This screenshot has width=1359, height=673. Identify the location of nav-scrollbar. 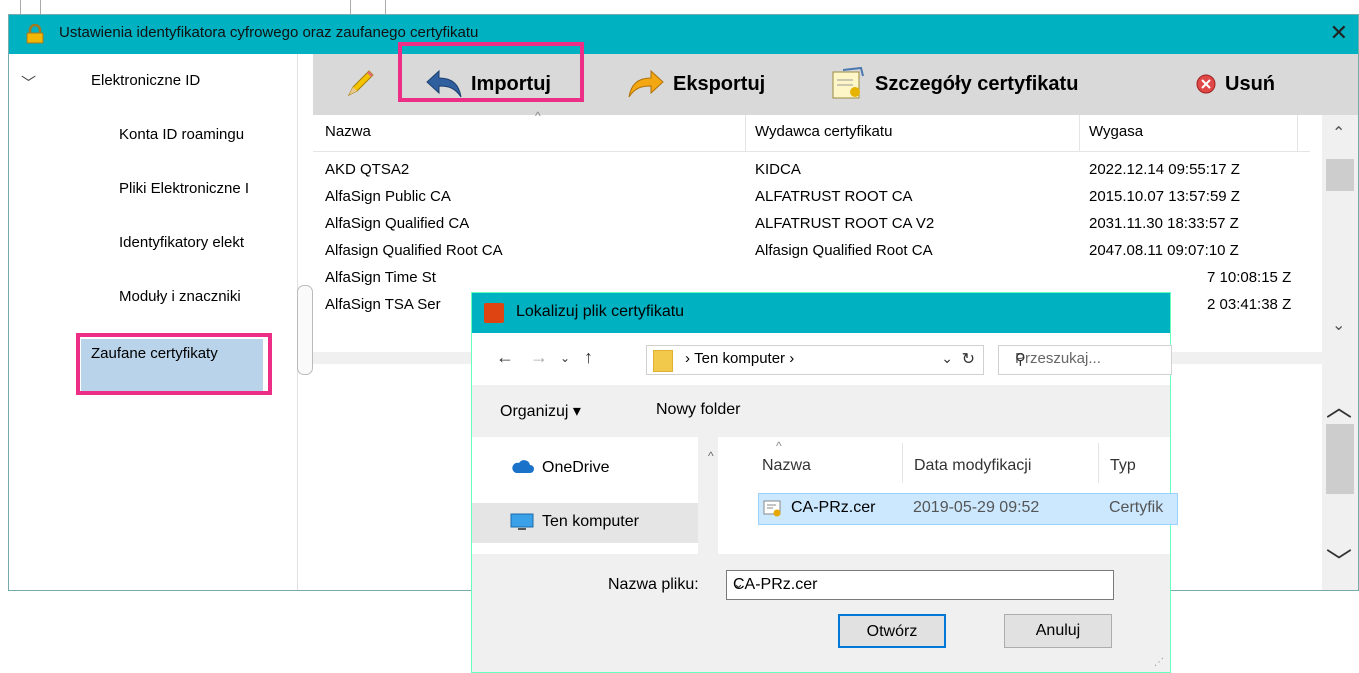
(701, 495).